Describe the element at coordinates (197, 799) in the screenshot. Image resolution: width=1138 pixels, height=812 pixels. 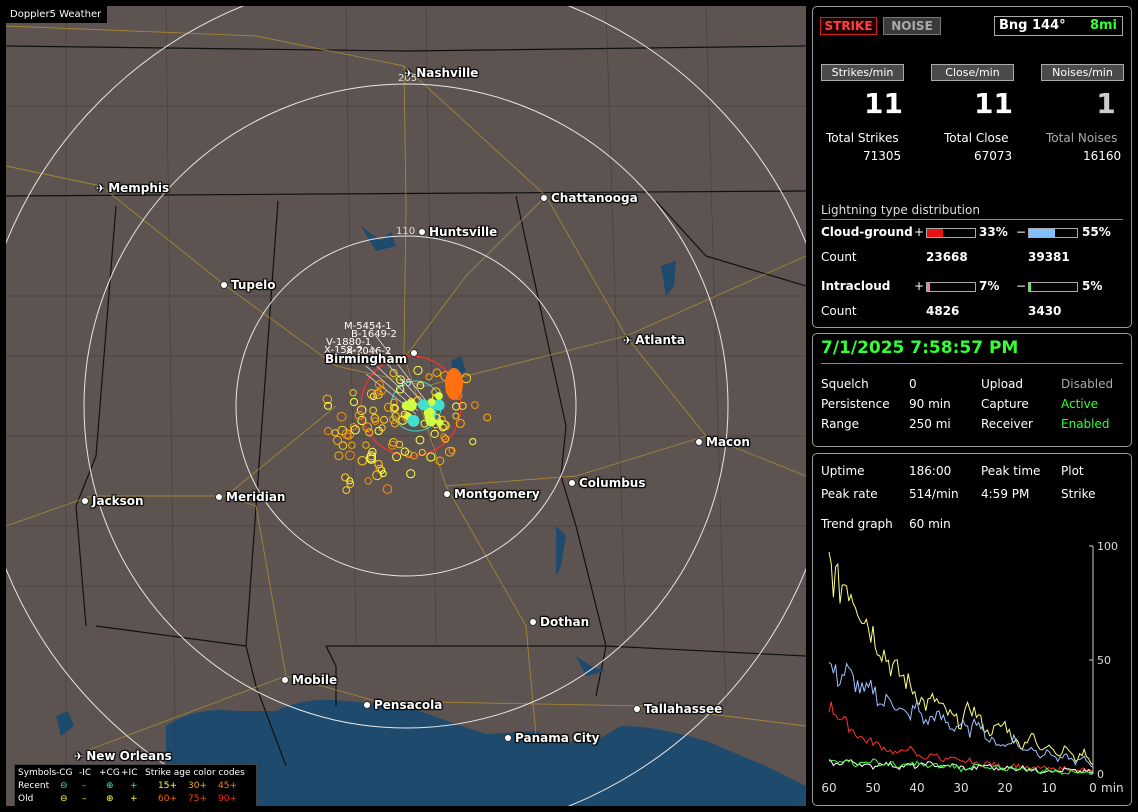
I see `legend-age-75: 75+` at that location.